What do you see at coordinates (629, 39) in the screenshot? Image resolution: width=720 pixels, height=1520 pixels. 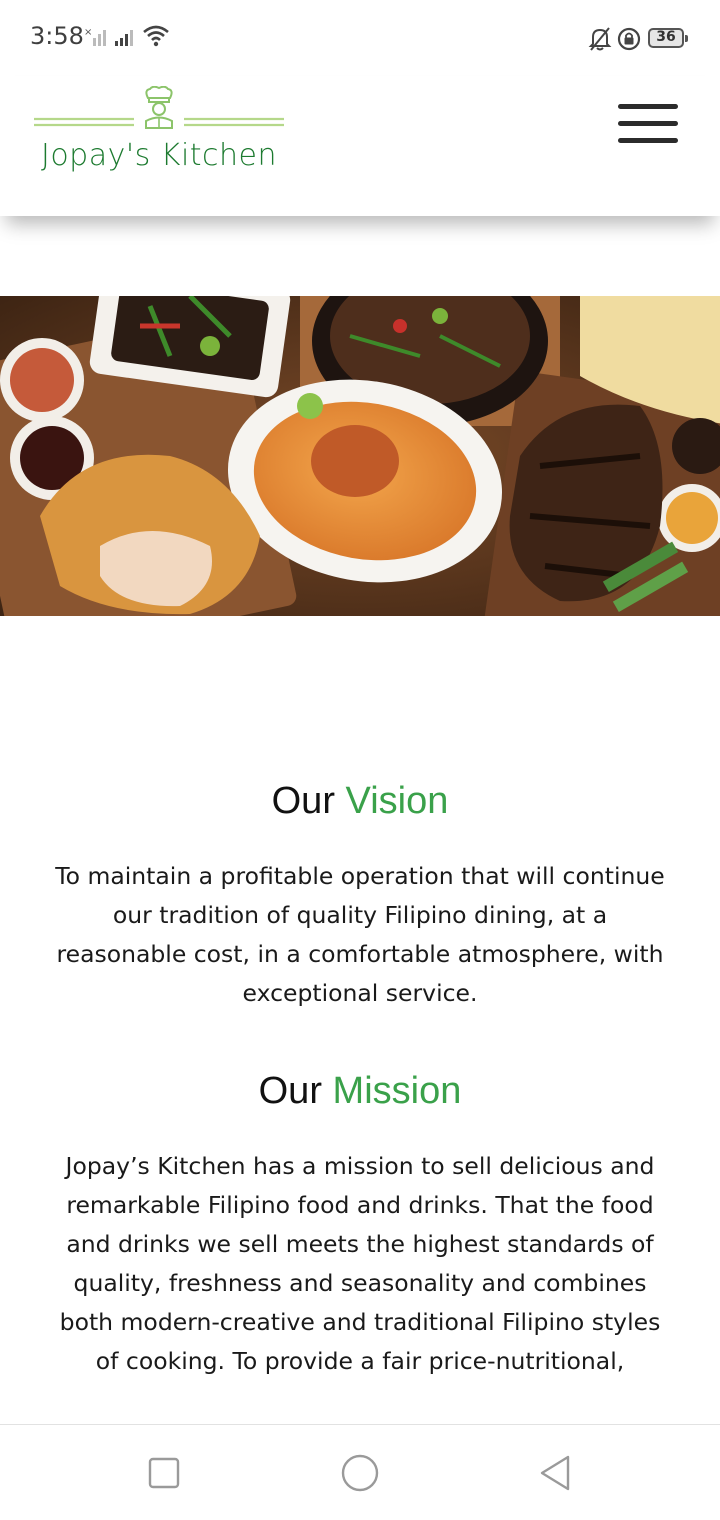 I see `lock-rotation-icon` at bounding box center [629, 39].